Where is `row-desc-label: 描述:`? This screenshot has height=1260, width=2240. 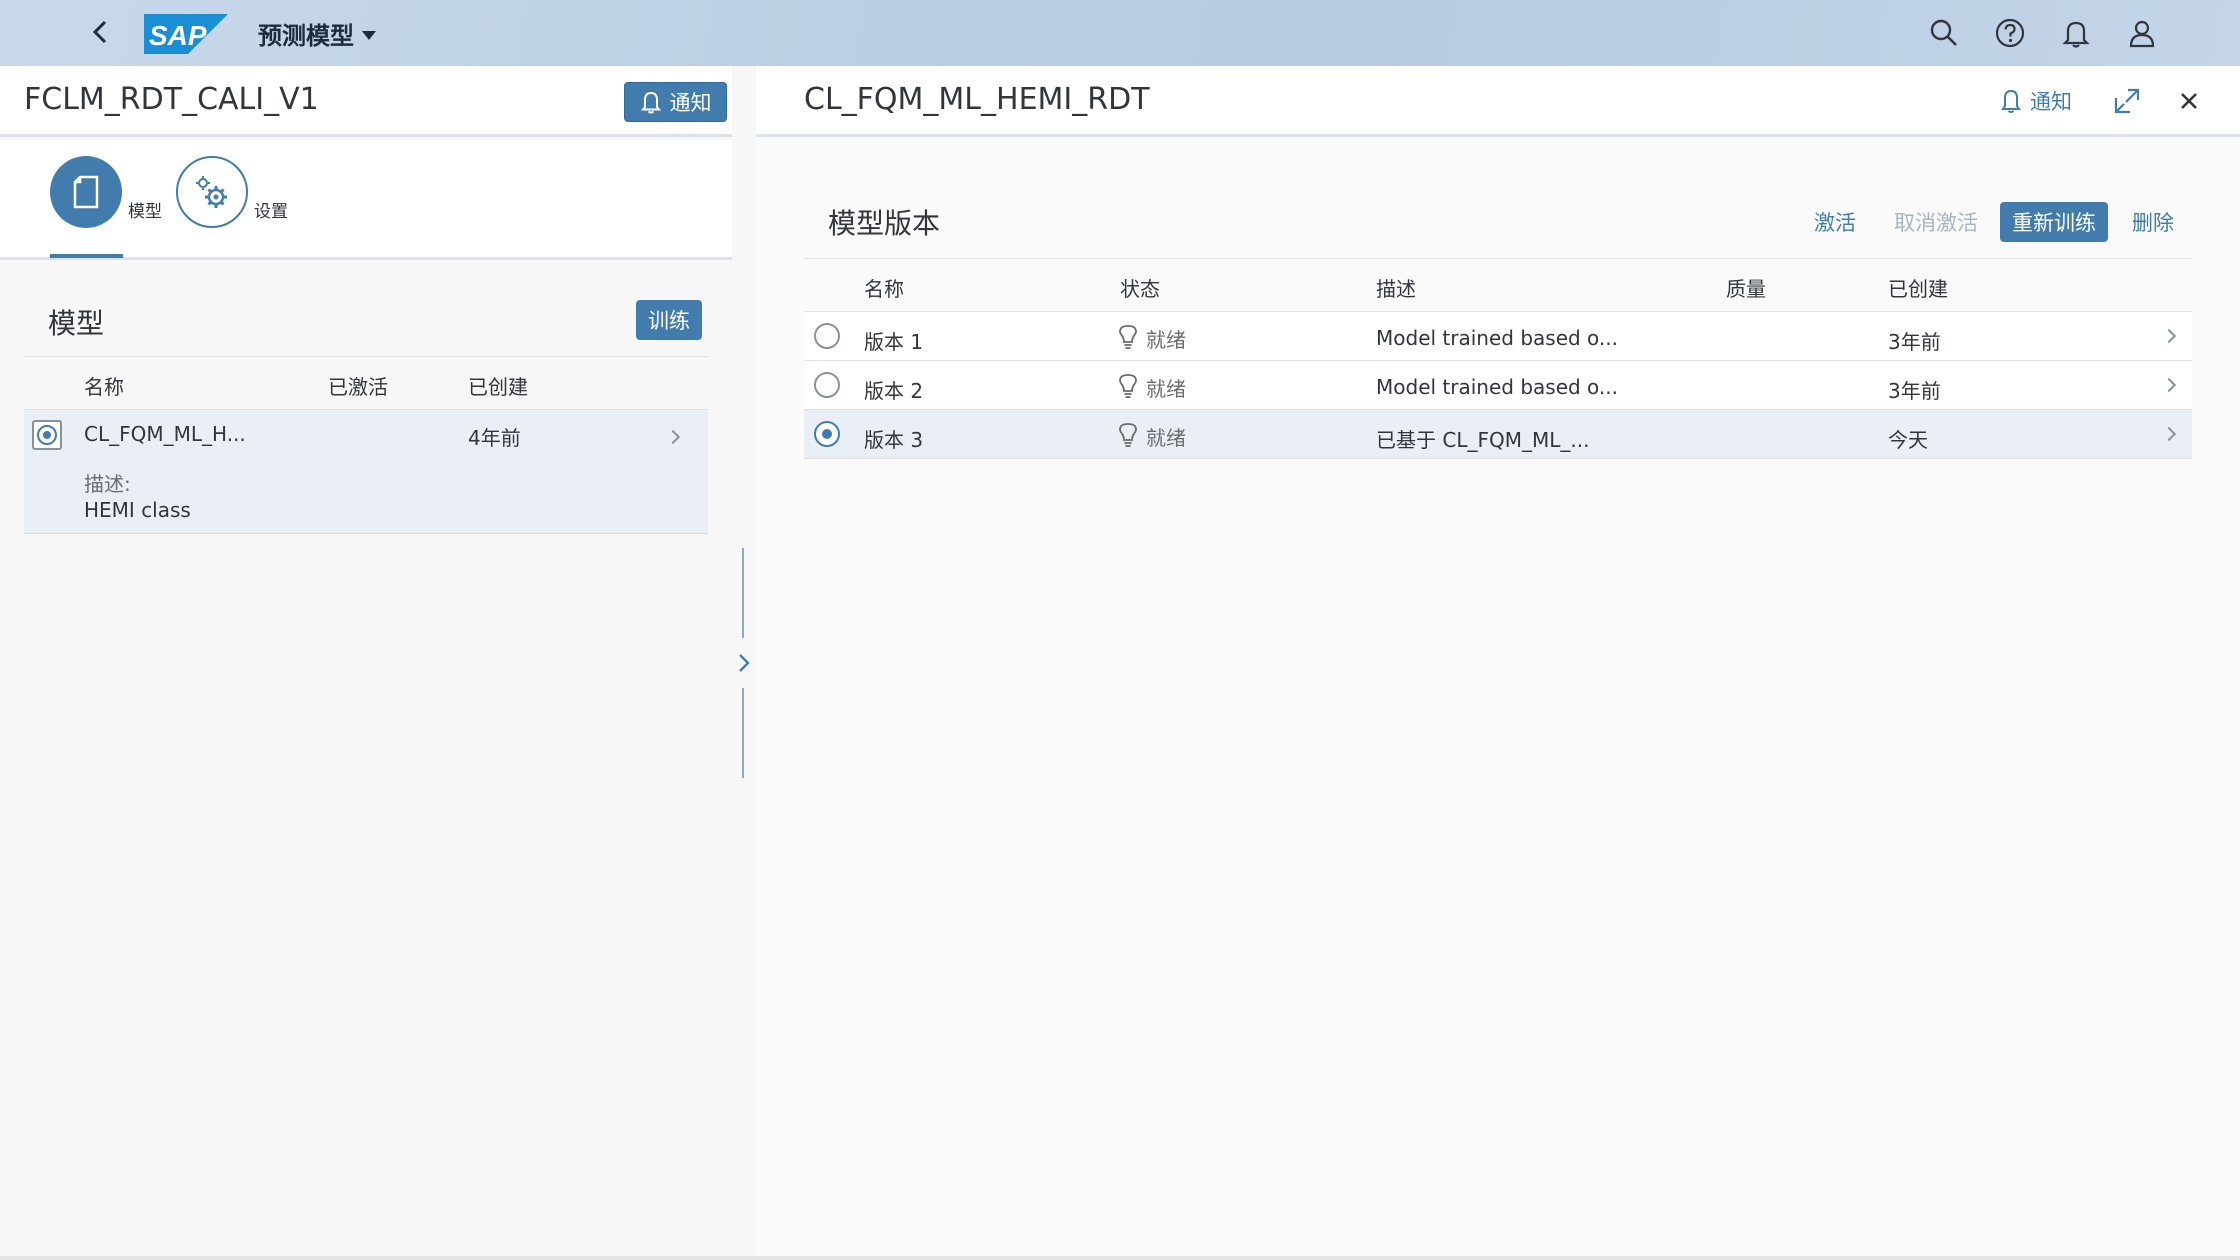 row-desc-label: 描述: is located at coordinates (107, 484).